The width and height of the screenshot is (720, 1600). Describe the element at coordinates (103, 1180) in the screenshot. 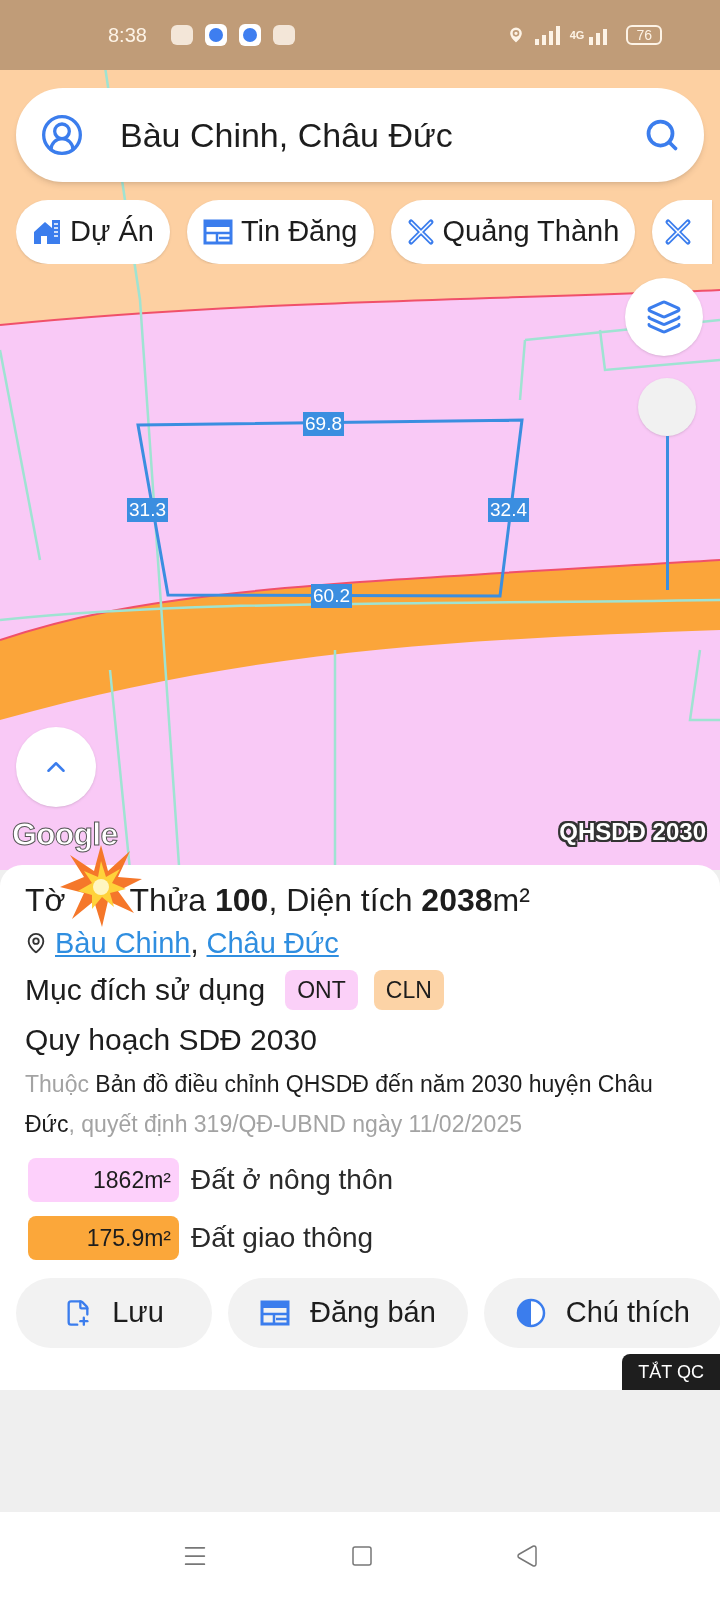

I see `legend-area: 1862m²` at that location.